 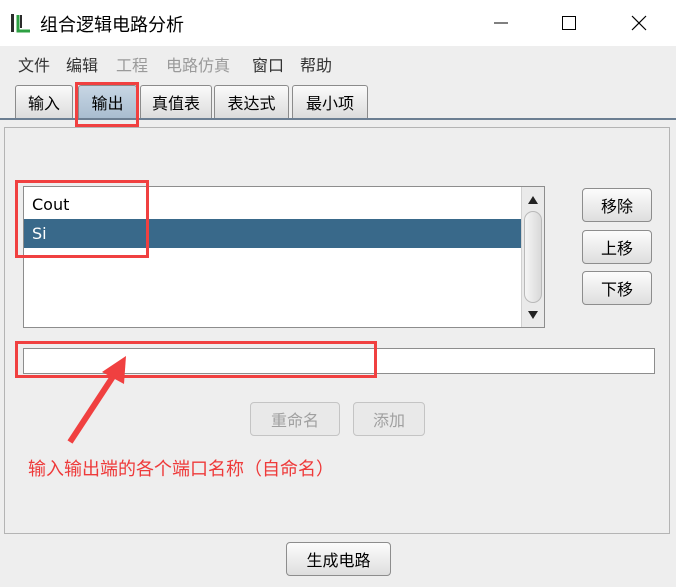 What do you see at coordinates (198, 64) in the screenshot?
I see `menu-simulation: 电路仿真` at bounding box center [198, 64].